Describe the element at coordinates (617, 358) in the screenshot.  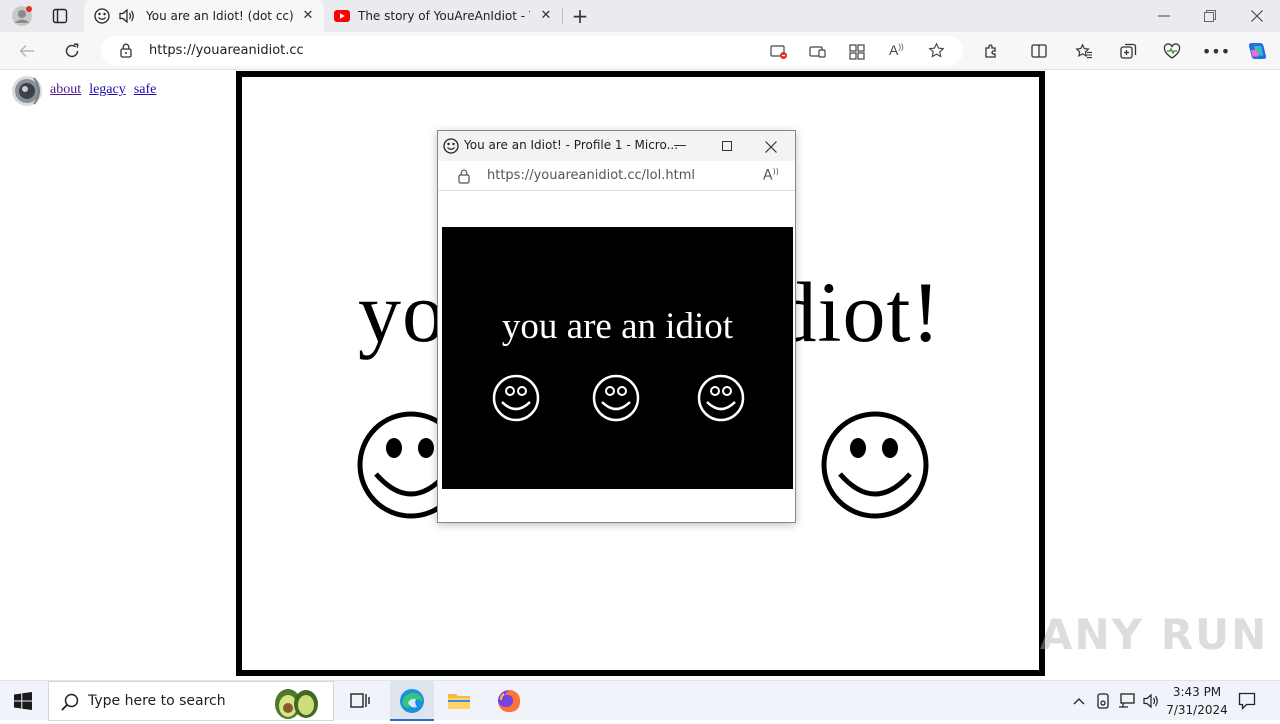
I see `popup-content: you are an idiot` at that location.